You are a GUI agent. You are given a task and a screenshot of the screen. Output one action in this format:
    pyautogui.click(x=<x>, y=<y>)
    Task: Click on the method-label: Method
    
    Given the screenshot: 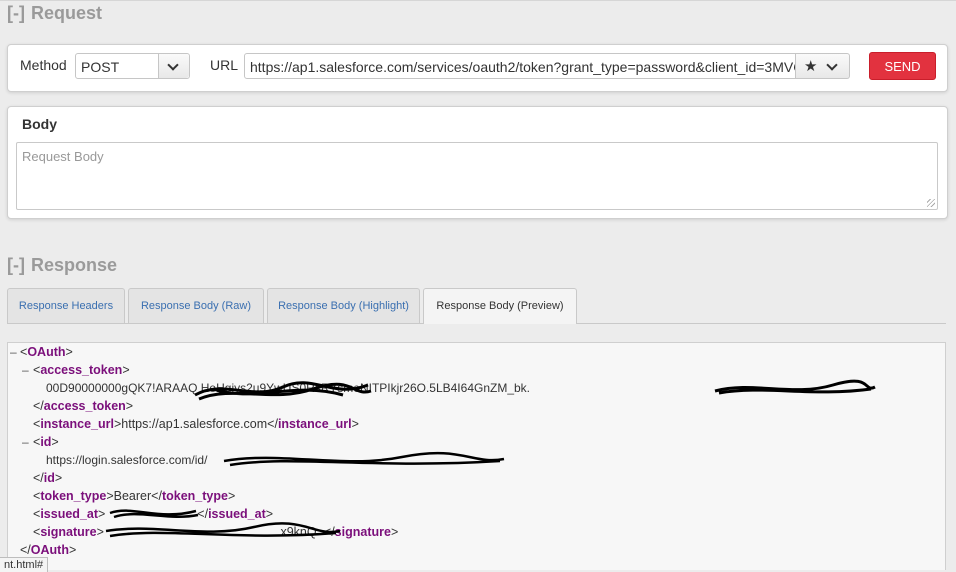 What is the action you would take?
    pyautogui.click(x=43, y=65)
    